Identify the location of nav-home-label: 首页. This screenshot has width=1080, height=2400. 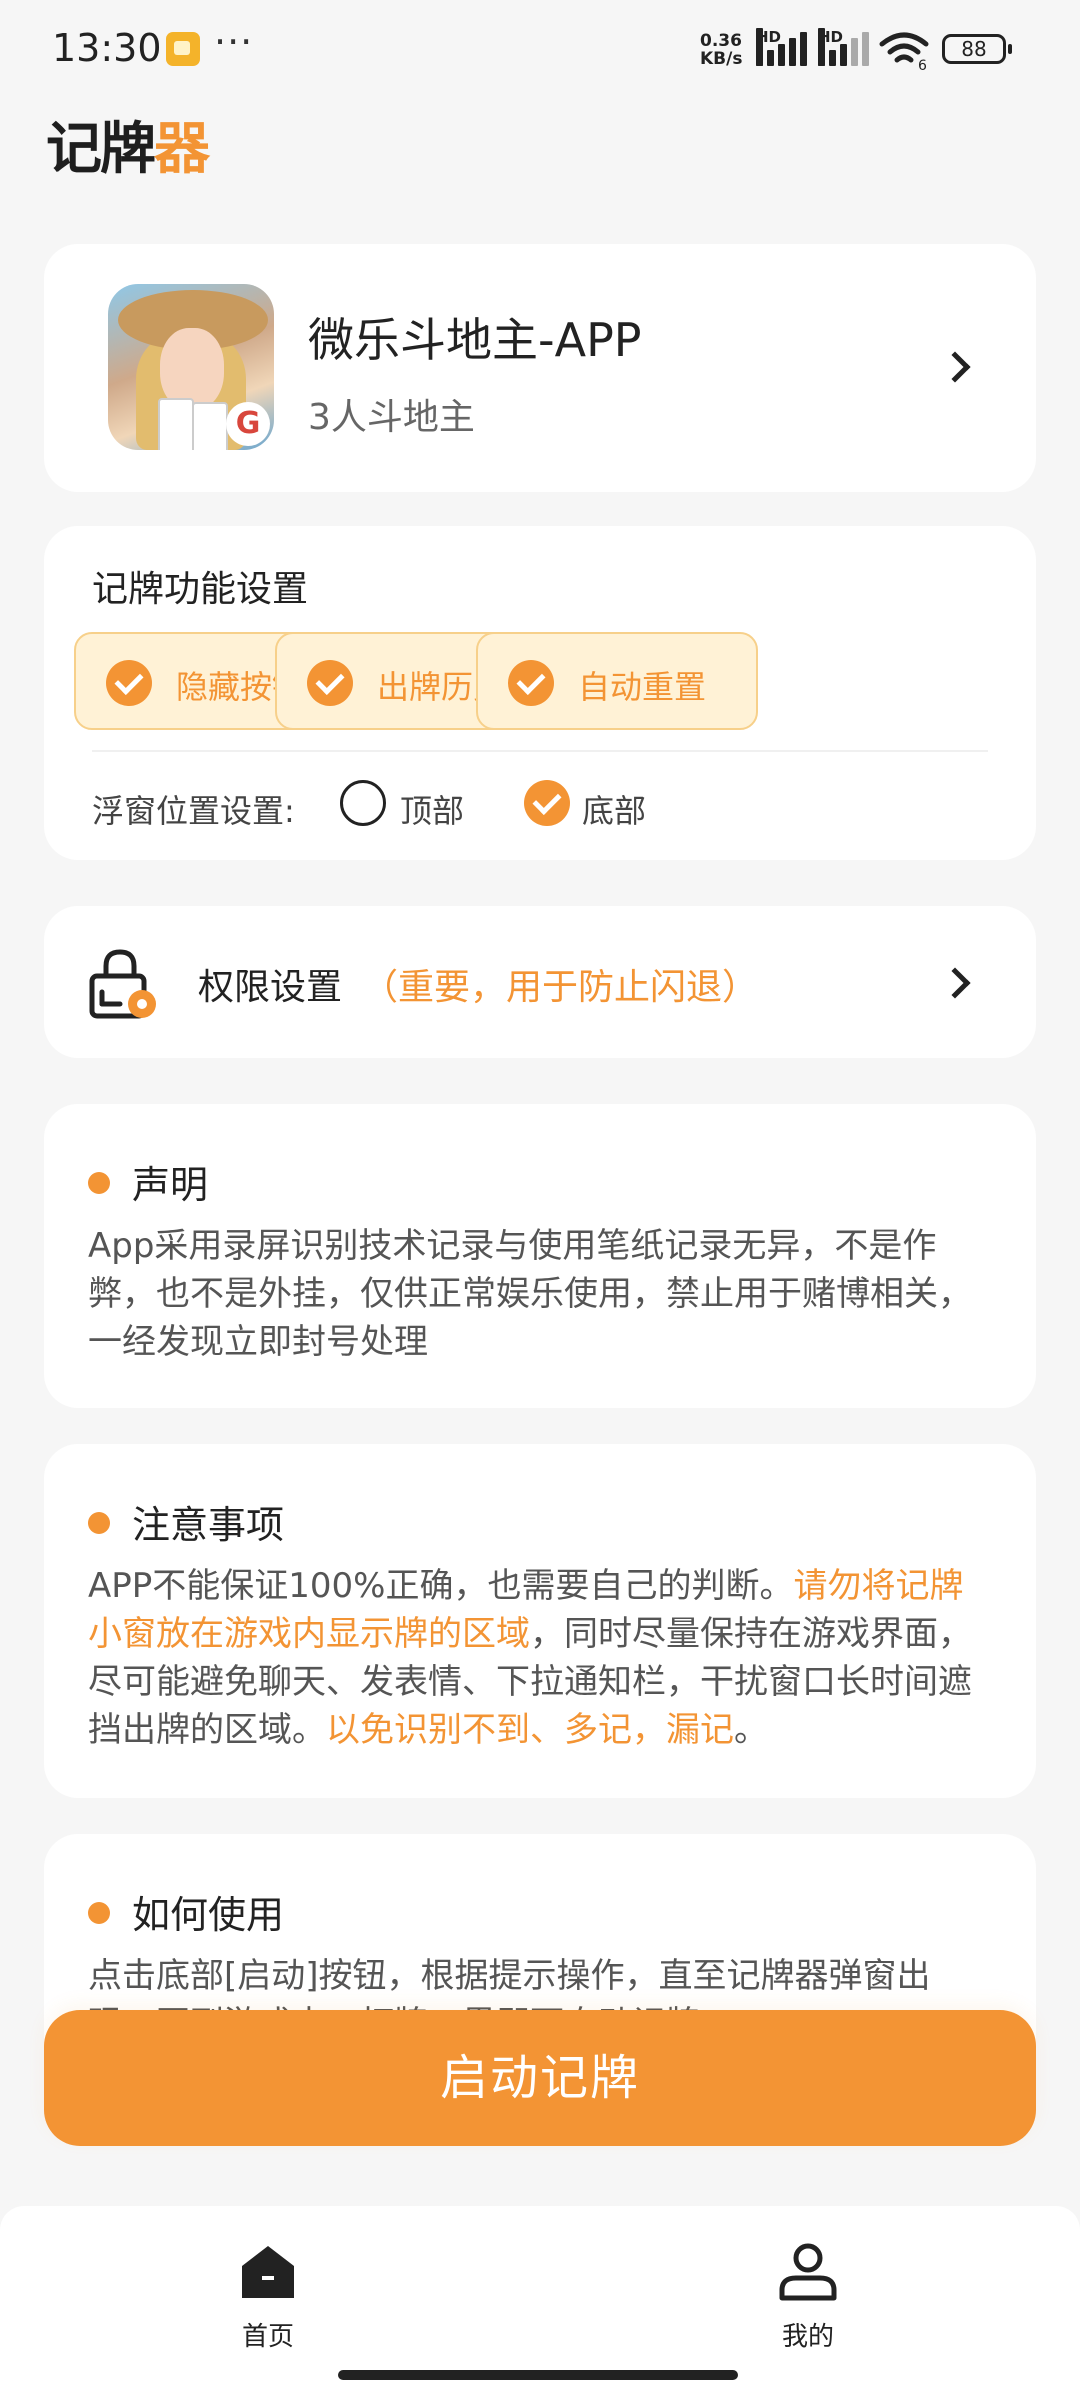
(267, 2337).